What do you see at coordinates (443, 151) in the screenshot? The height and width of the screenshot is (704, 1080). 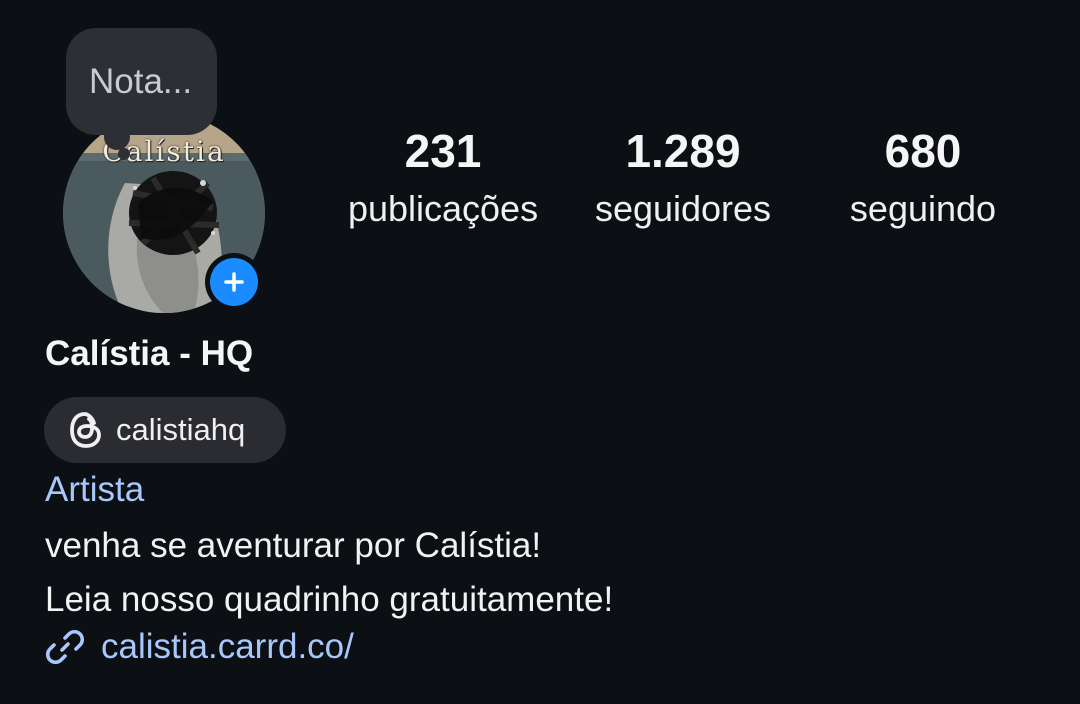 I see `stat-posts-value: 231` at bounding box center [443, 151].